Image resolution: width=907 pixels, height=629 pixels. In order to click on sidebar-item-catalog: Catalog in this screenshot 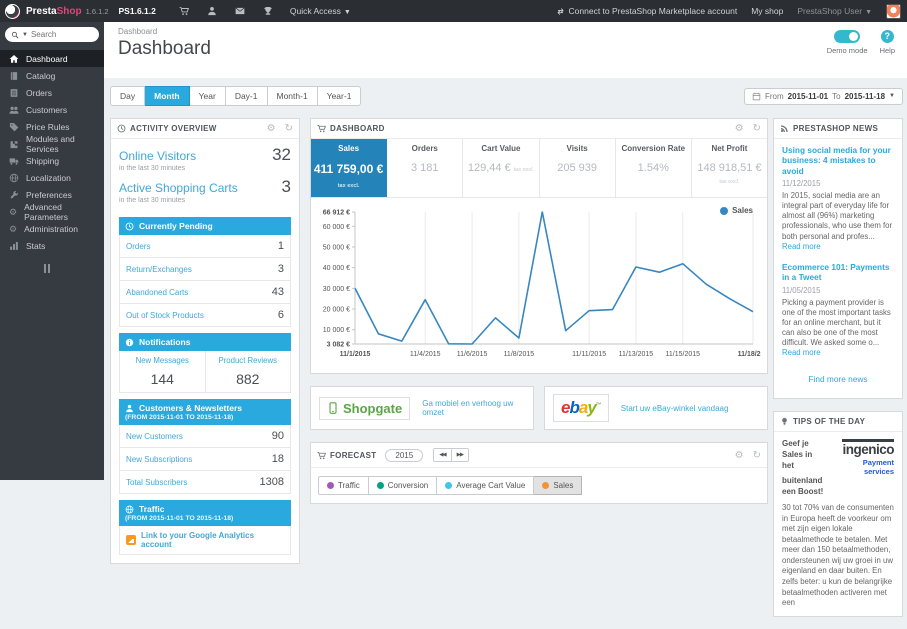, I will do `click(52, 75)`.